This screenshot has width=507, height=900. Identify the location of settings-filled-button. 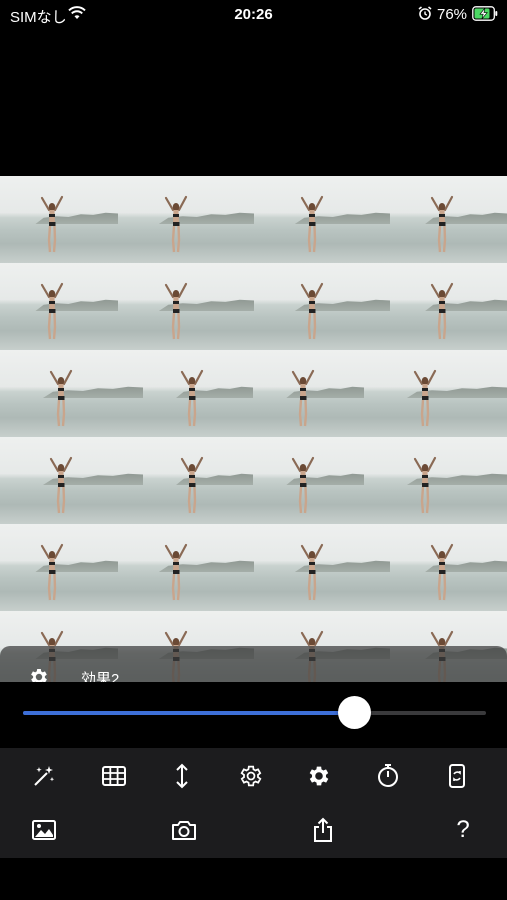
(319, 776).